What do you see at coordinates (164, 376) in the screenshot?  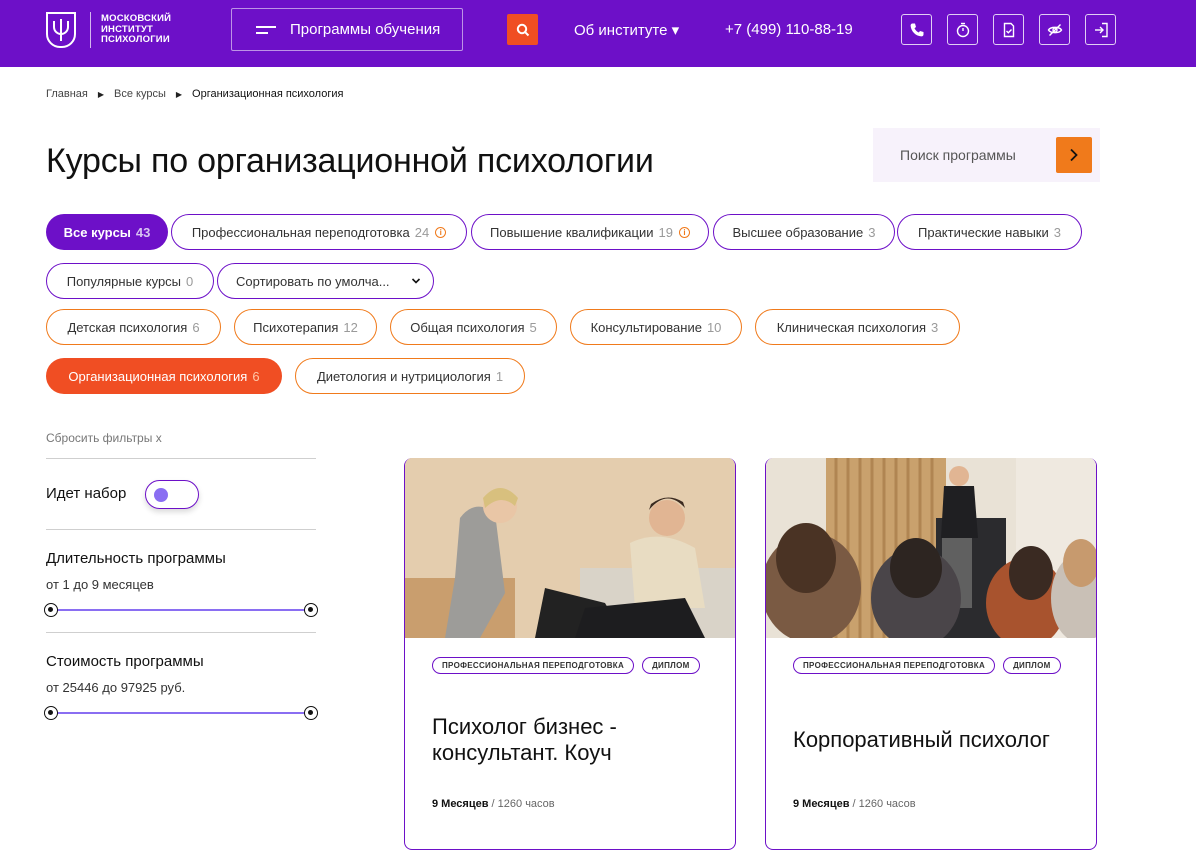 I see `topic-organizational-psychology: Организационная психология 6` at bounding box center [164, 376].